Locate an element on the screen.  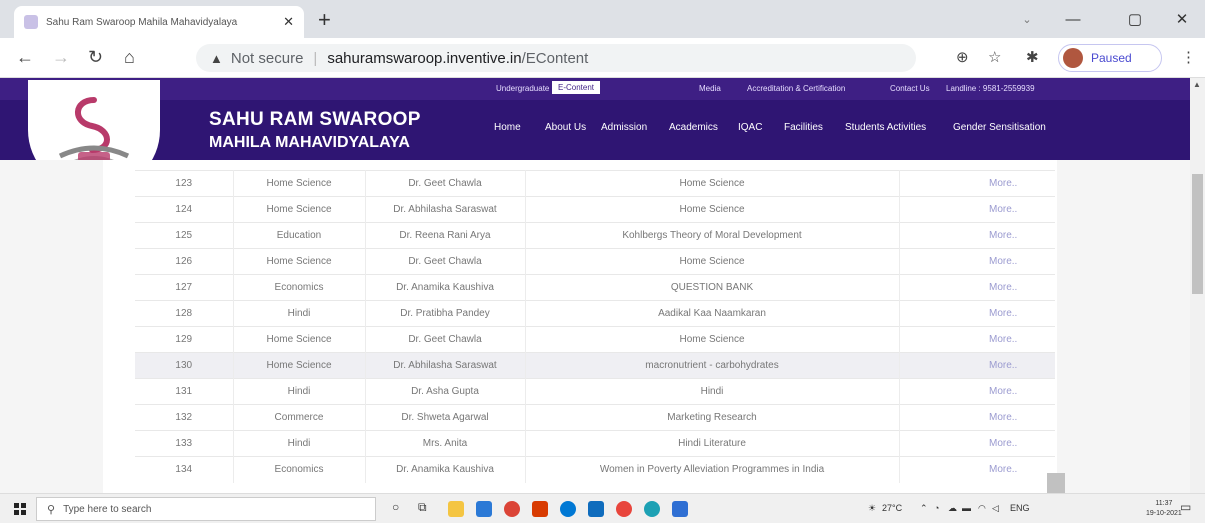
windows-start-icon is located at coordinates (20, 509).